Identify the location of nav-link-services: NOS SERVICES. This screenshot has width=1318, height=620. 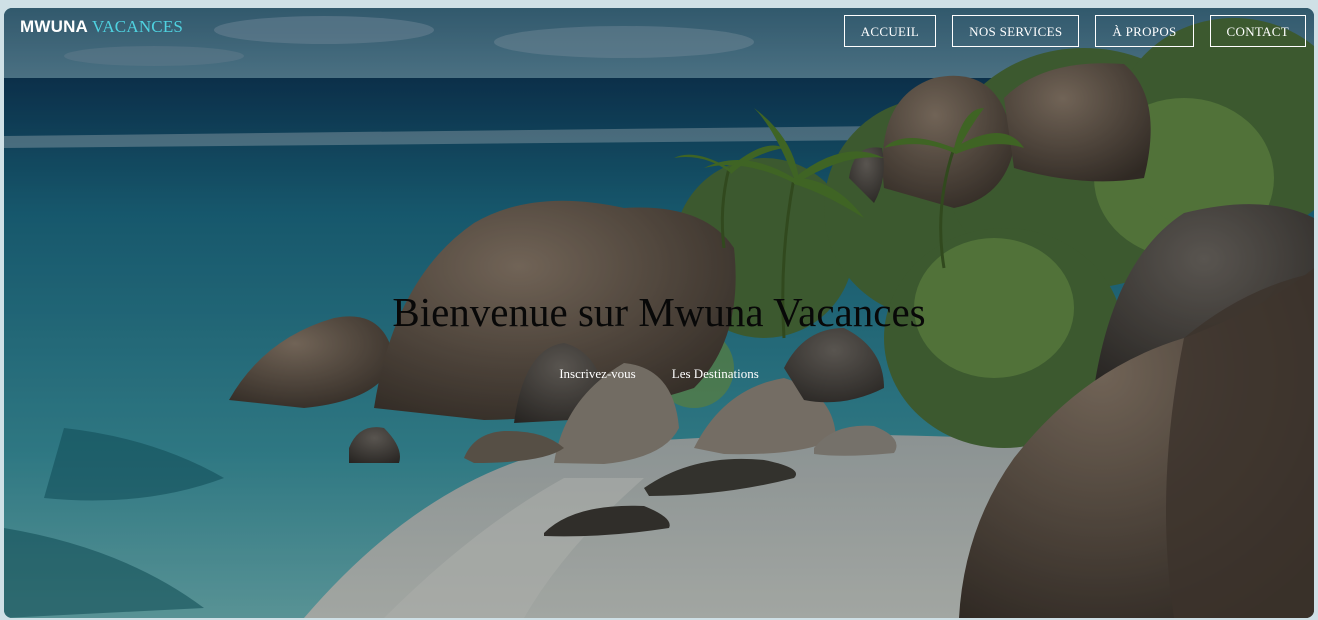
(1016, 31).